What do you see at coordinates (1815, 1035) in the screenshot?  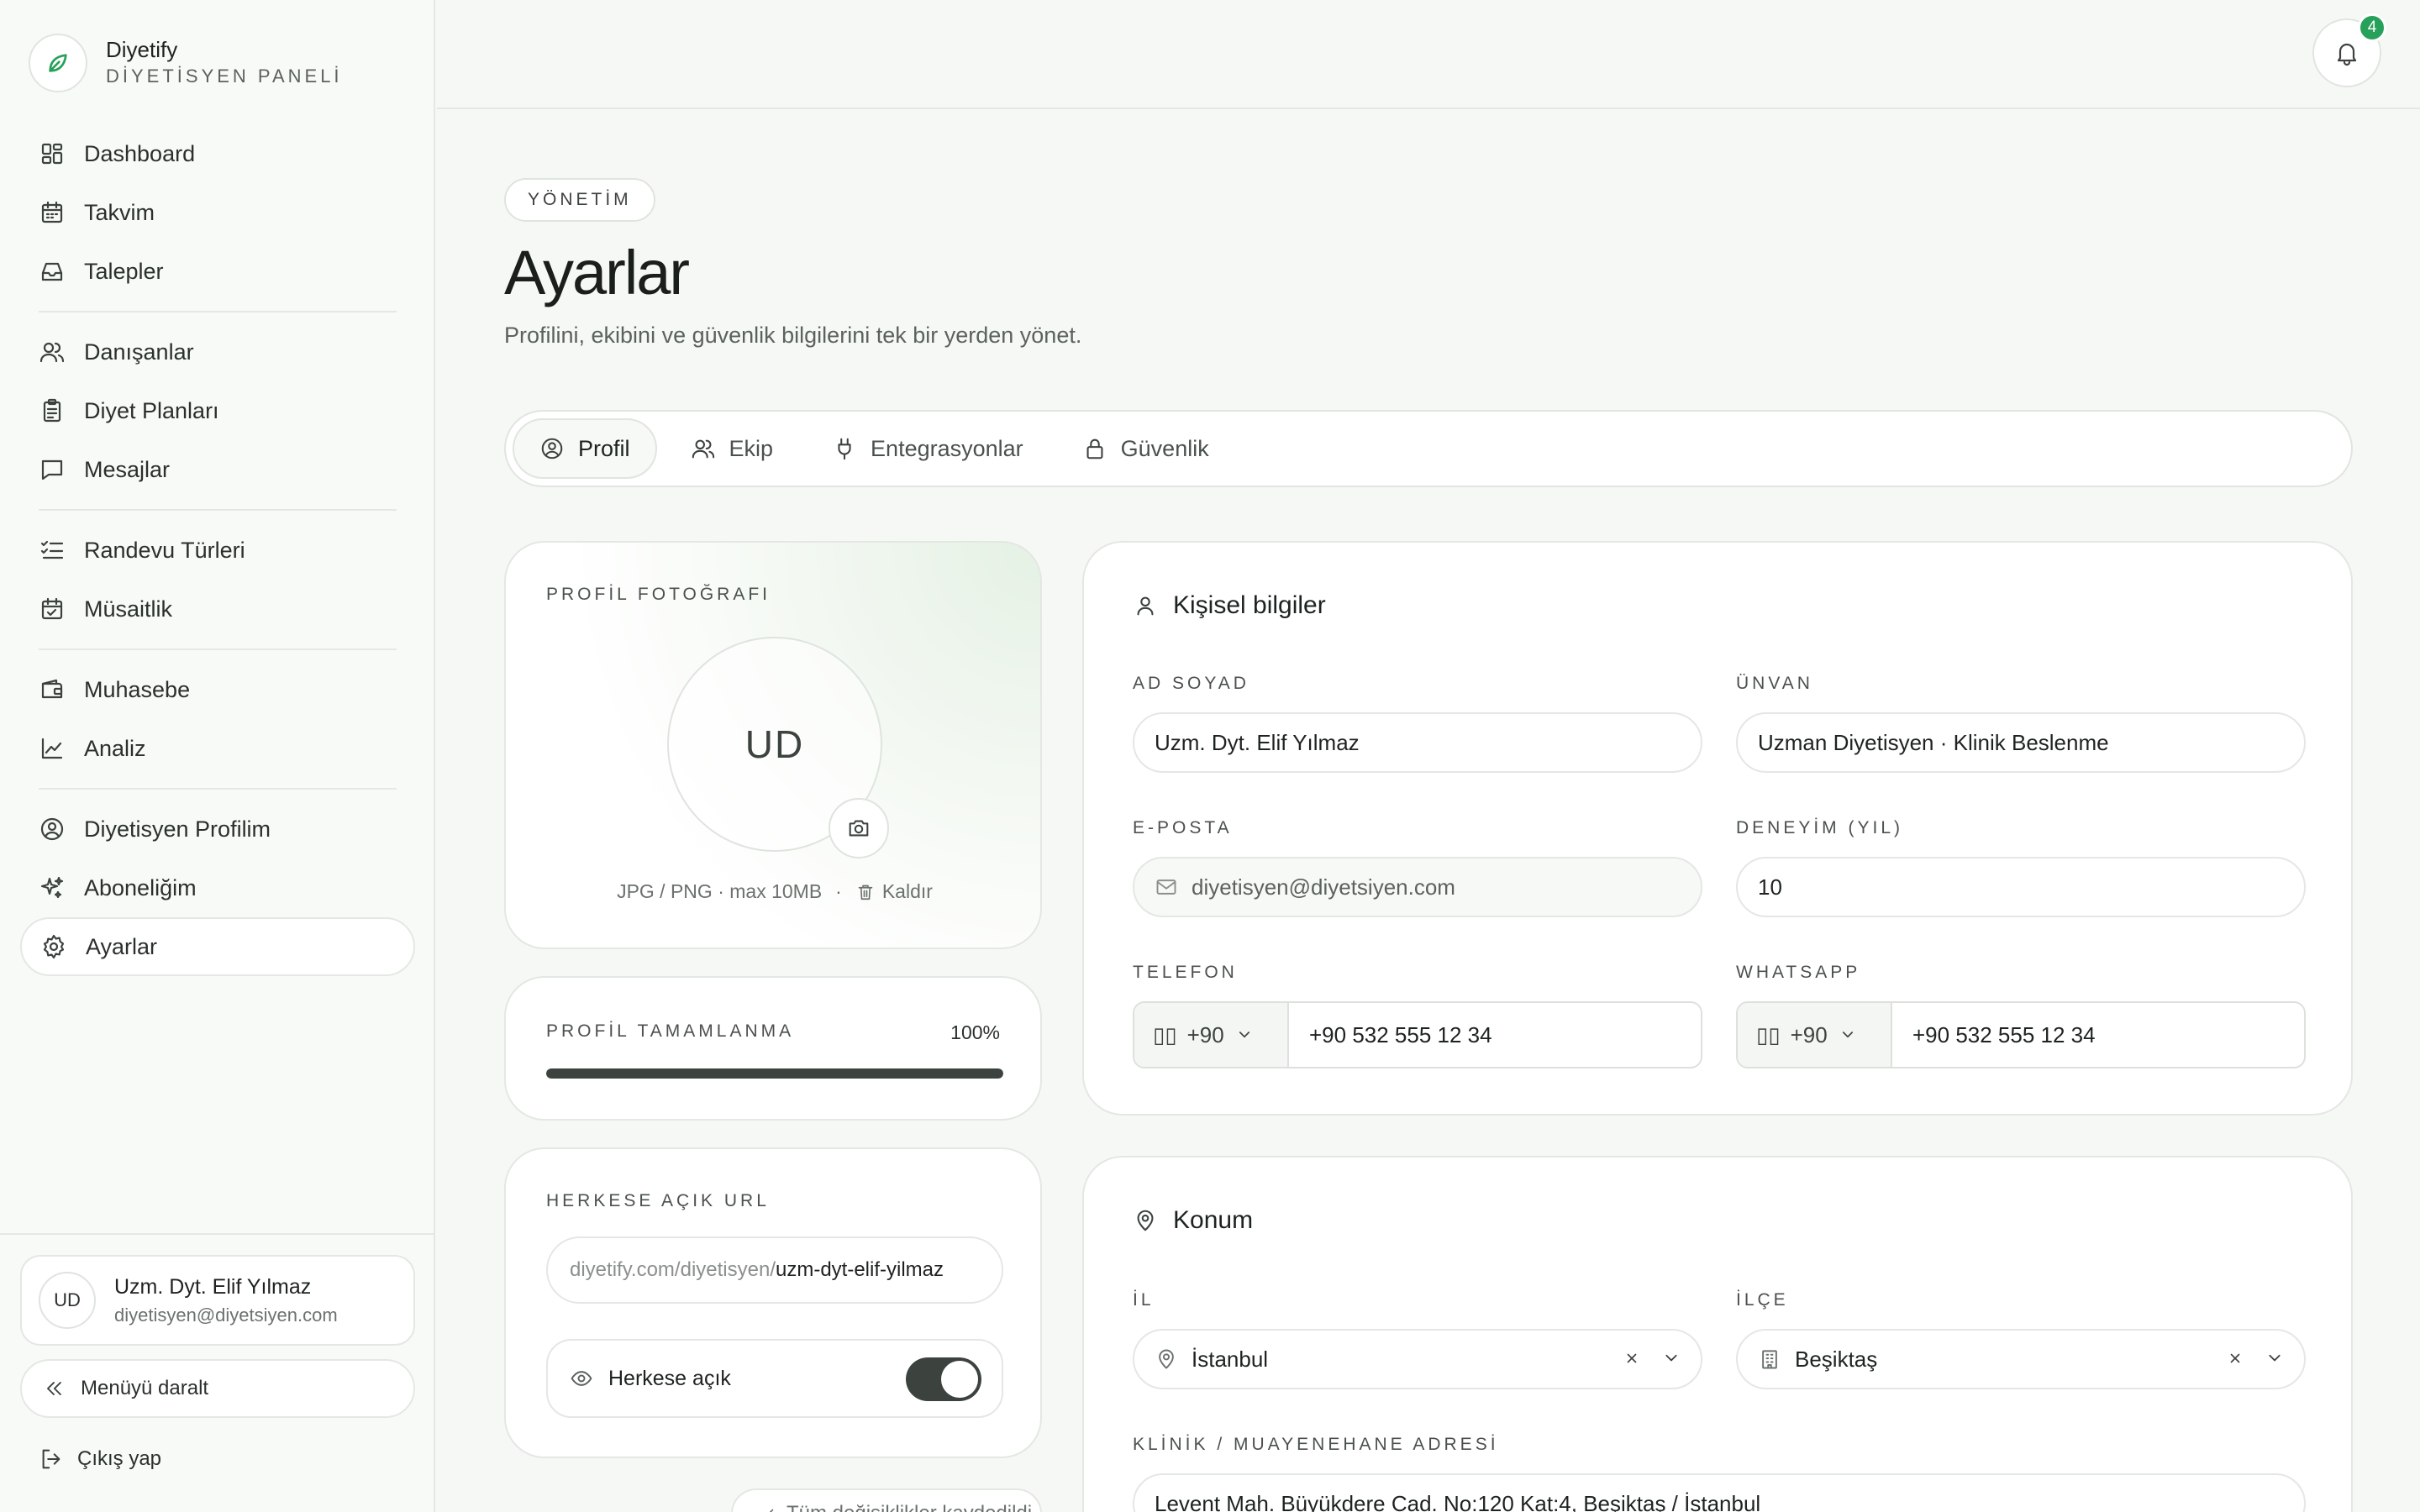 I see `whatsapp-country-select: ▯▯ +90` at bounding box center [1815, 1035].